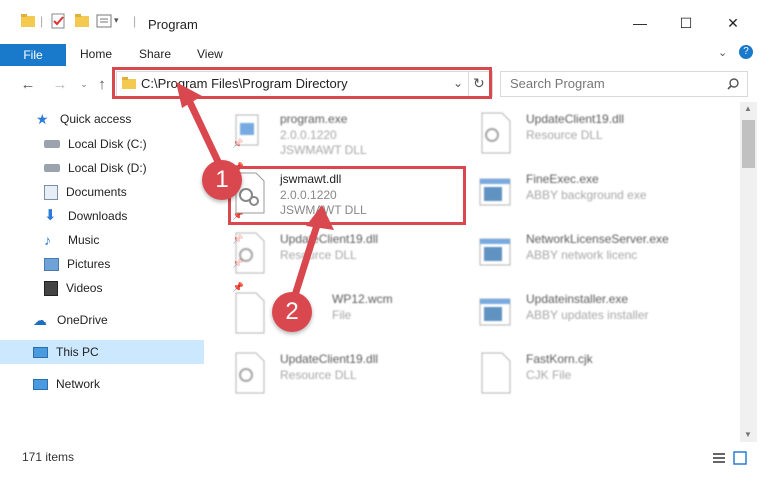 This screenshot has width=769, height=482. Describe the element at coordinates (255, 189) in the screenshot. I see `annotation-arrows` at that location.